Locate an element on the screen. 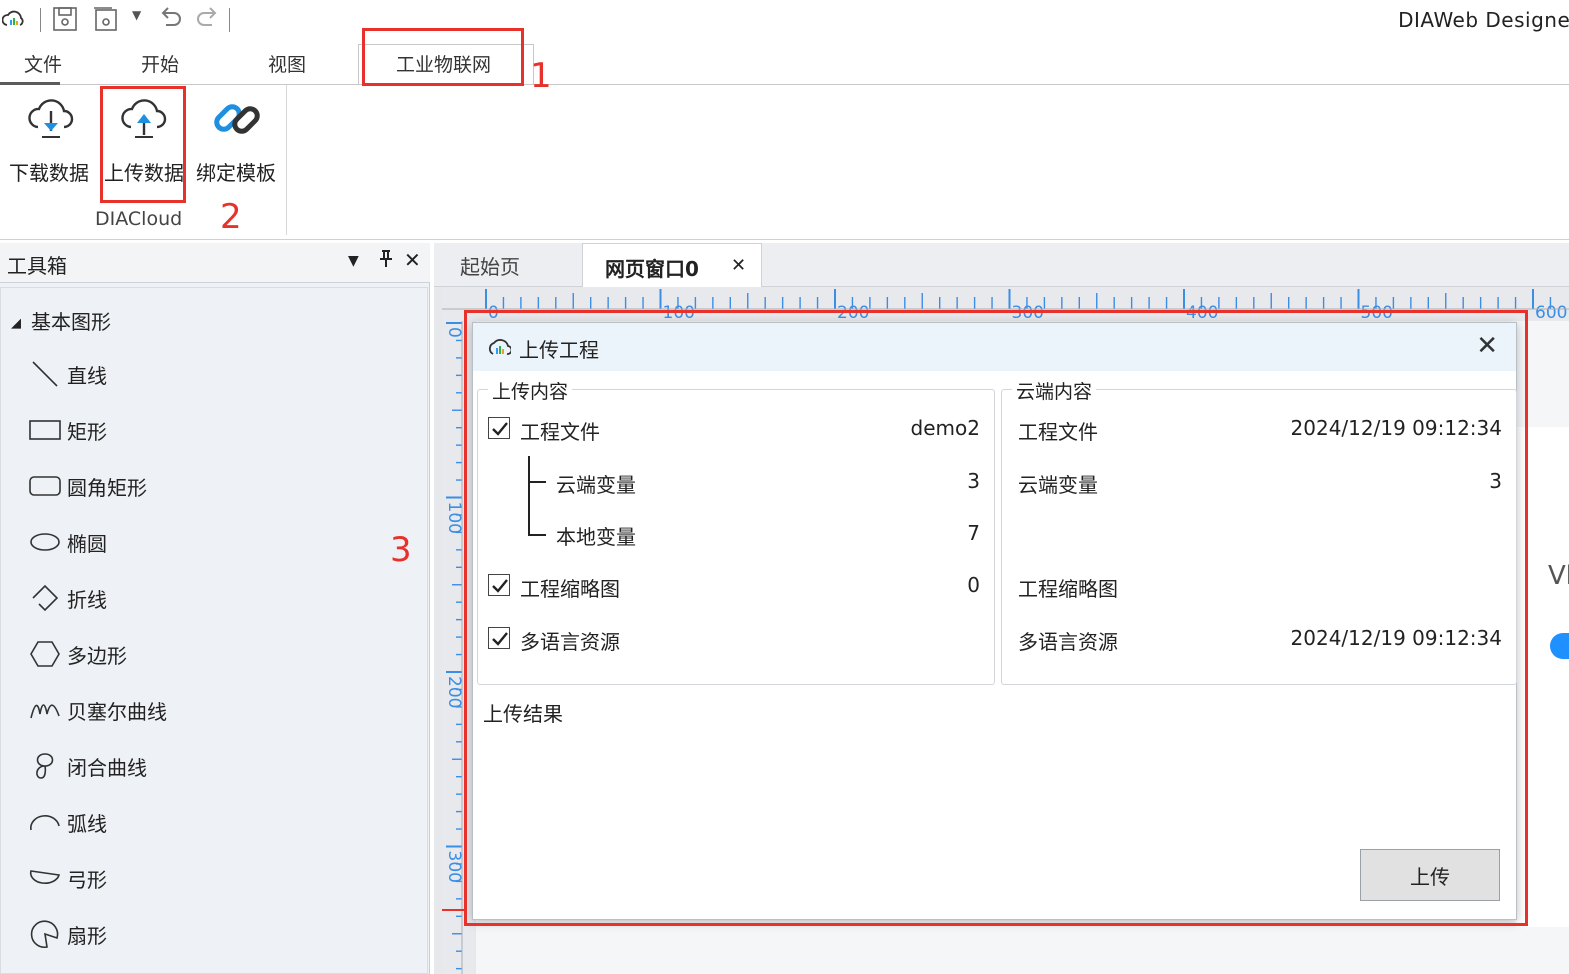  ruler-label: 0 is located at coordinates (454, 332).